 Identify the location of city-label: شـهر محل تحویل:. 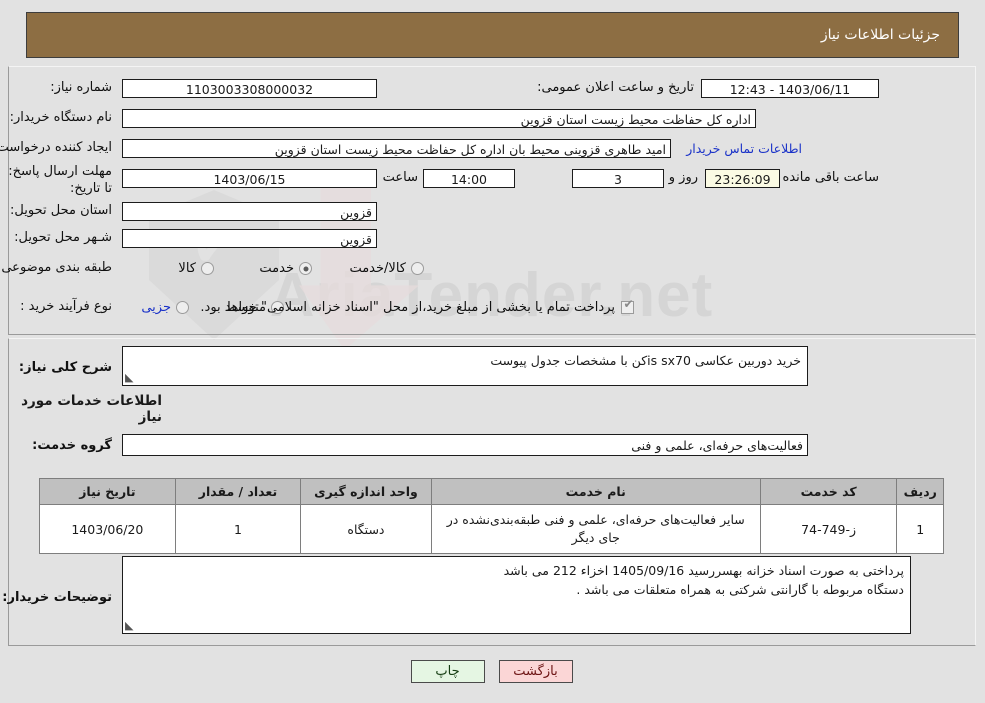
(64, 237).